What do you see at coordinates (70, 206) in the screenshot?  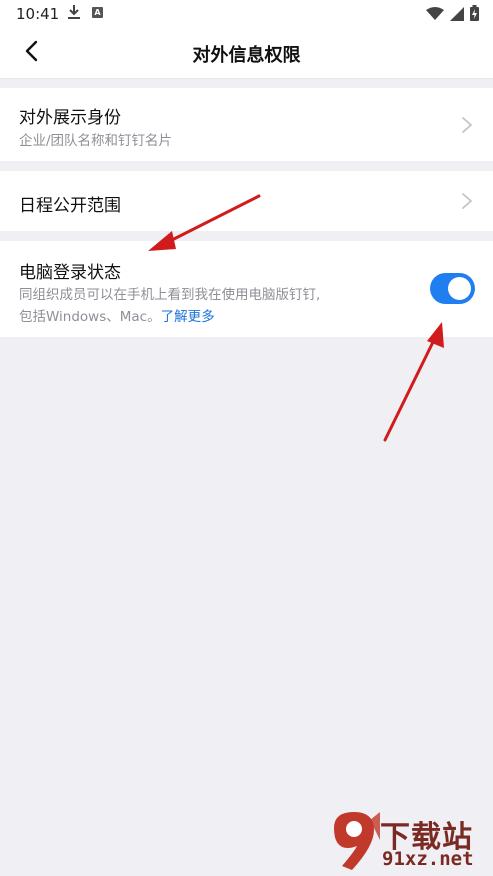 I see `schedule-scope-title: 日程公开范围` at bounding box center [70, 206].